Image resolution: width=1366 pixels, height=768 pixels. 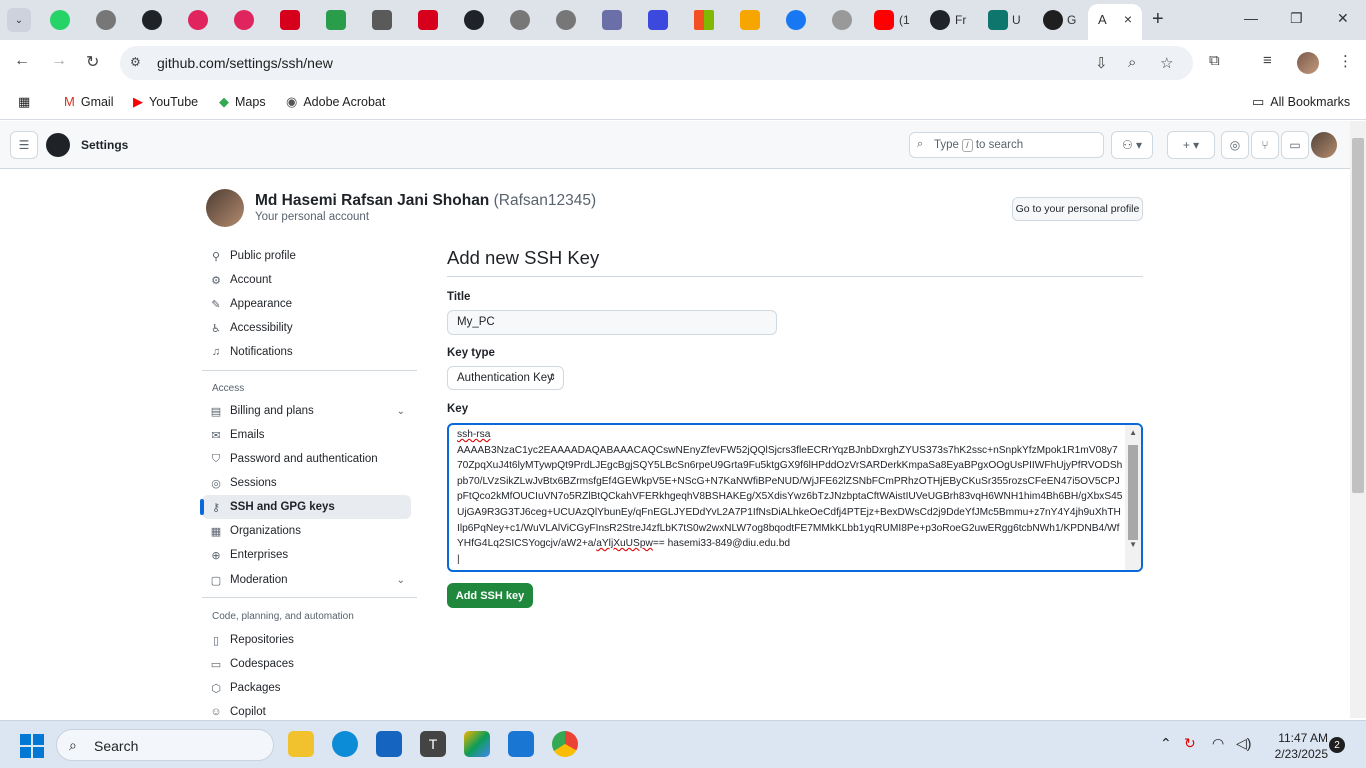 I want to click on page-title: Settings, so click(x=104, y=145).